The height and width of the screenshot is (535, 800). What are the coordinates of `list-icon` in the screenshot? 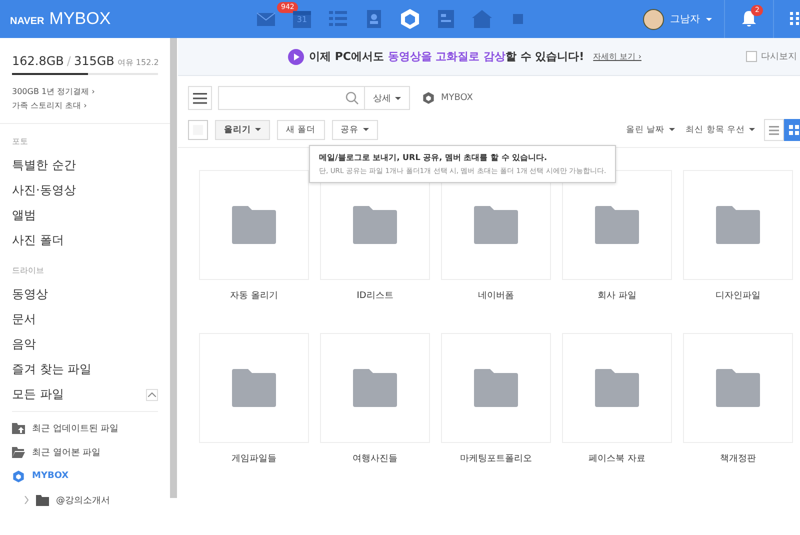 It's located at (774, 130).